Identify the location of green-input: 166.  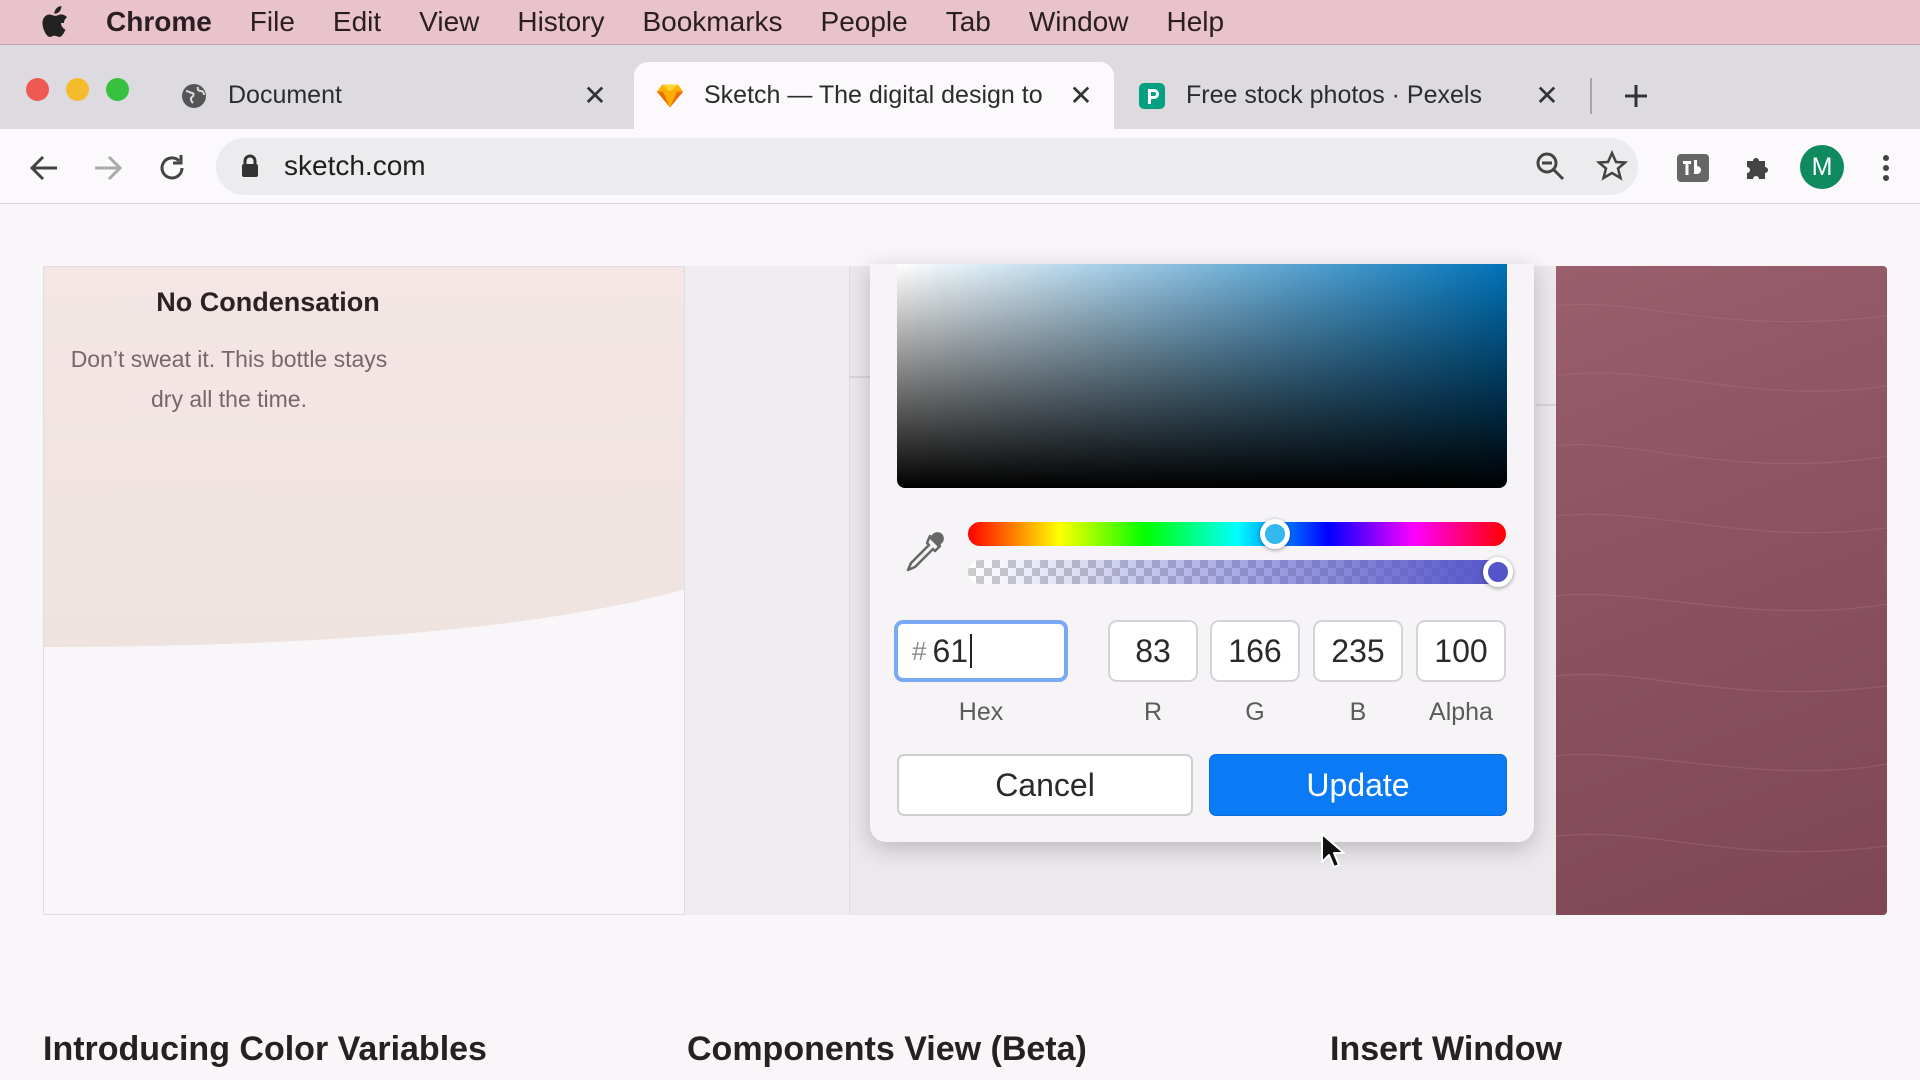
(1255, 651).